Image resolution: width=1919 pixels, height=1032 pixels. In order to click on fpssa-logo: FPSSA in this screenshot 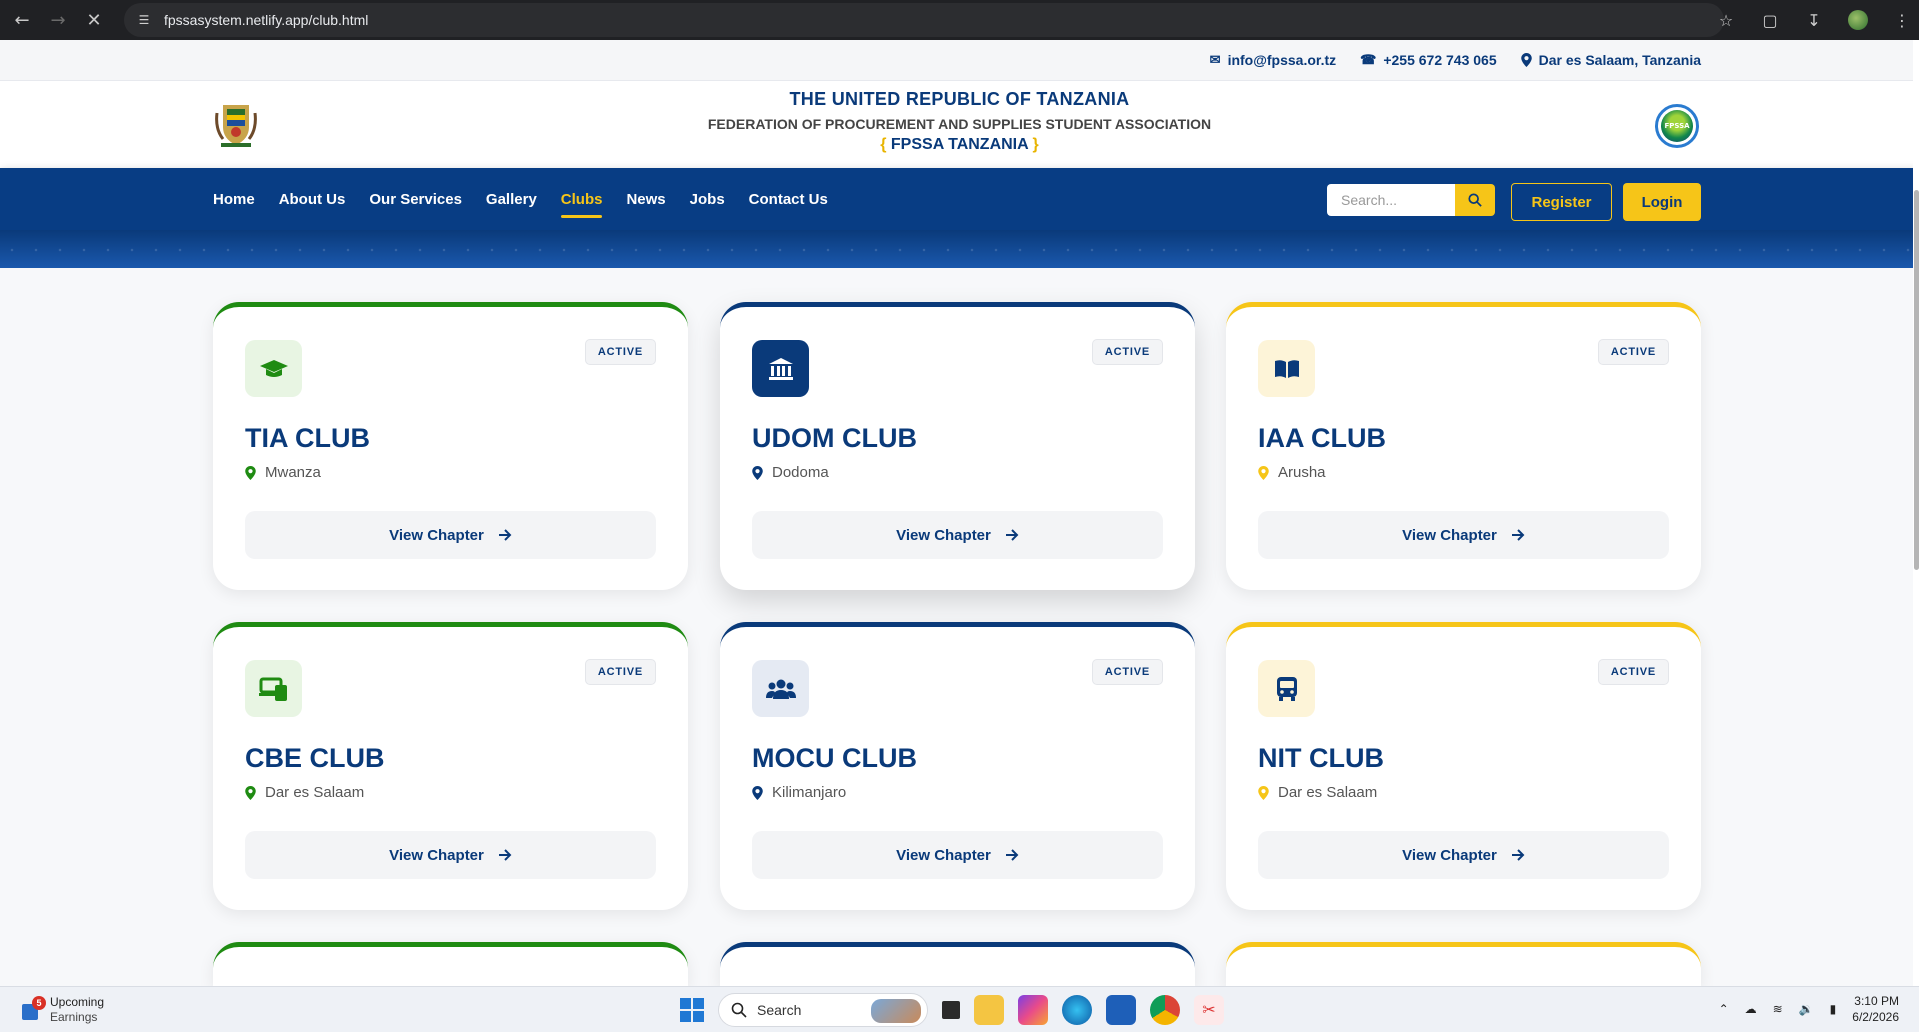, I will do `click(1677, 126)`.